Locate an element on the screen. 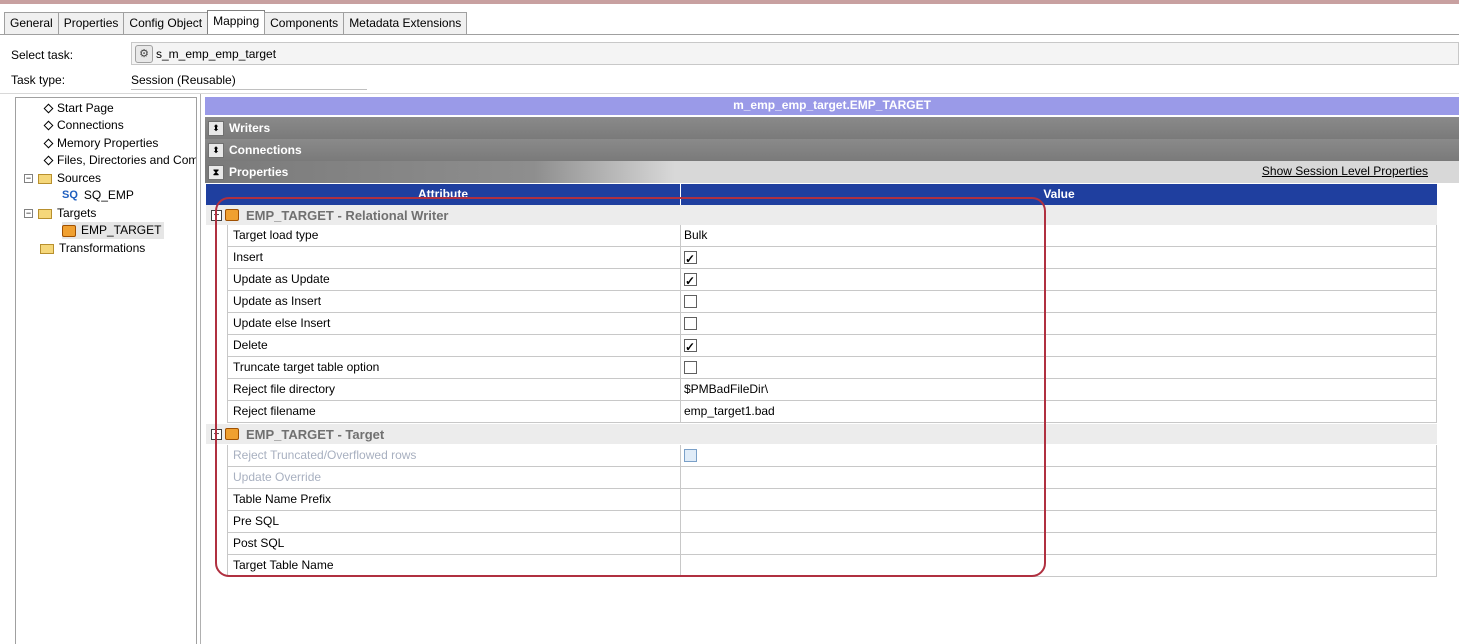 Image resolution: width=1459 pixels, height=644 pixels. tree-item-connections: Connections is located at coordinates (83, 125).